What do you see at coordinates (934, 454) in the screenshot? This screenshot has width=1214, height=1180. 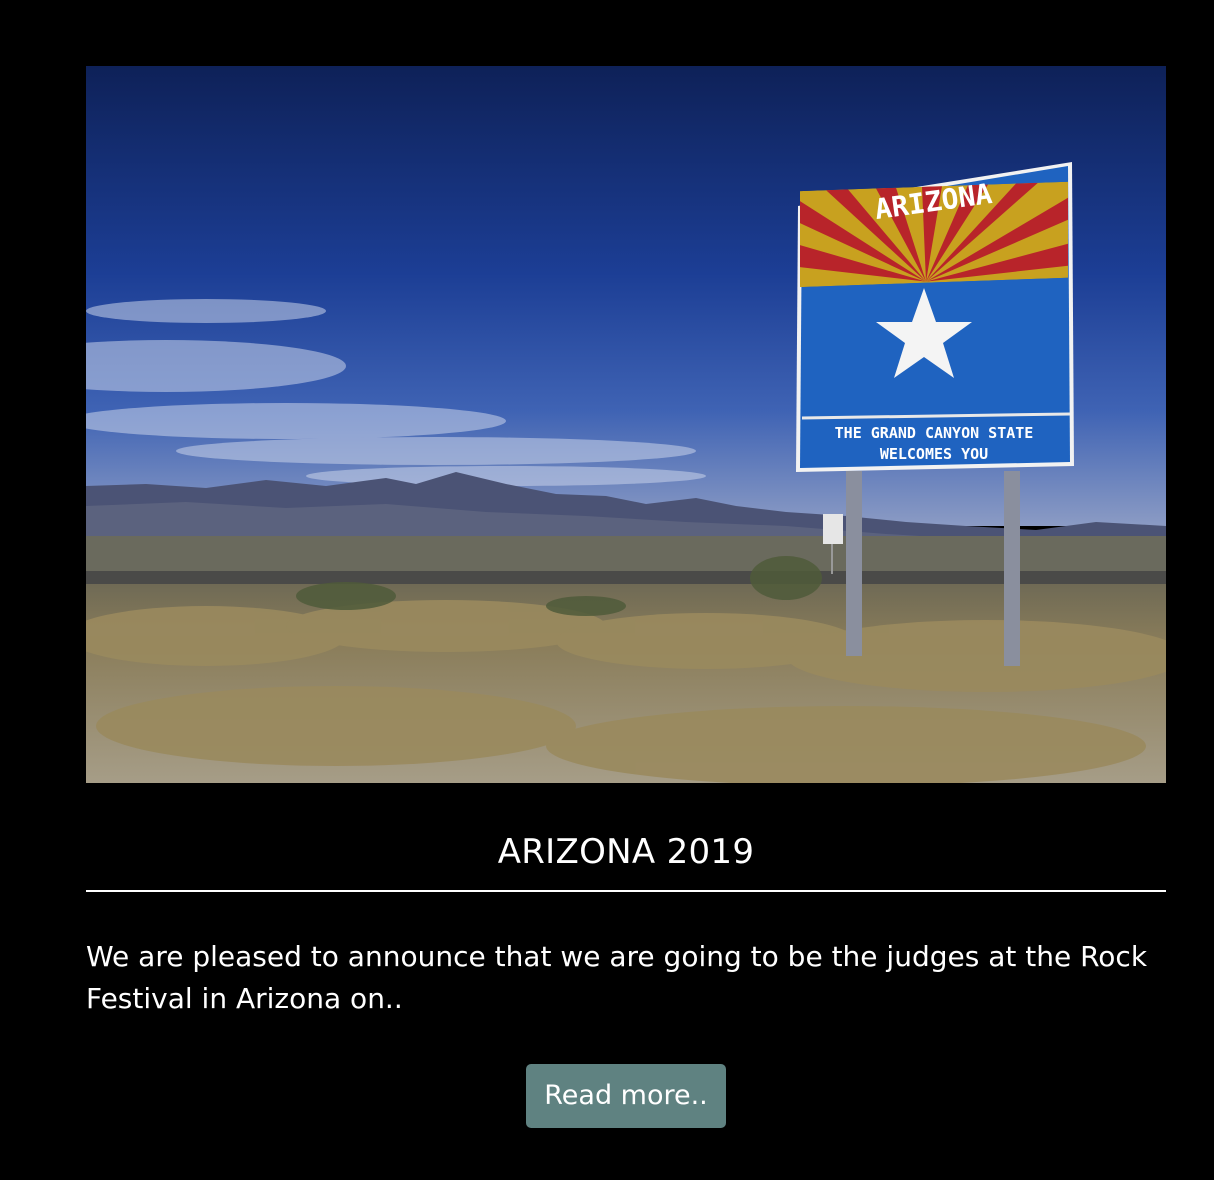 I see `sign-line-2: WELCOMES YOU` at bounding box center [934, 454].